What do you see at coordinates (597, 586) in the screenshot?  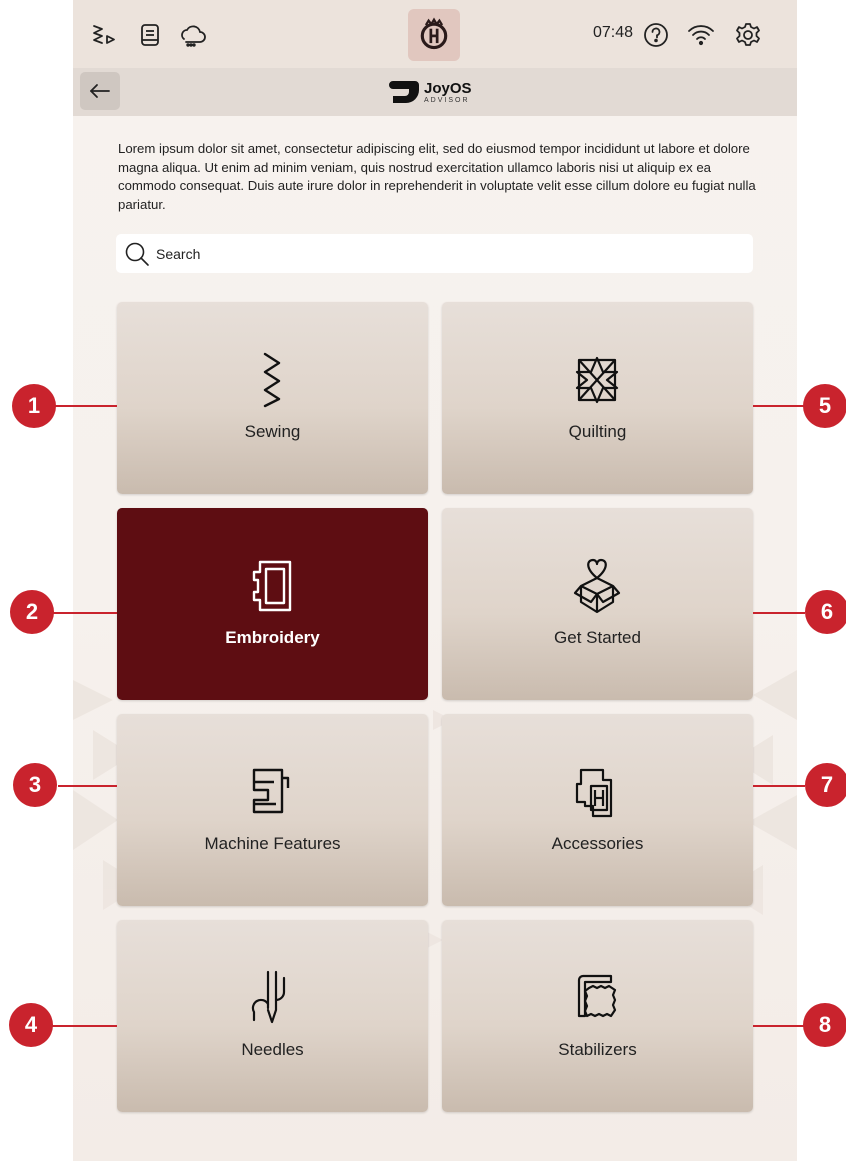 I see `gift-box-heart-icon` at bounding box center [597, 586].